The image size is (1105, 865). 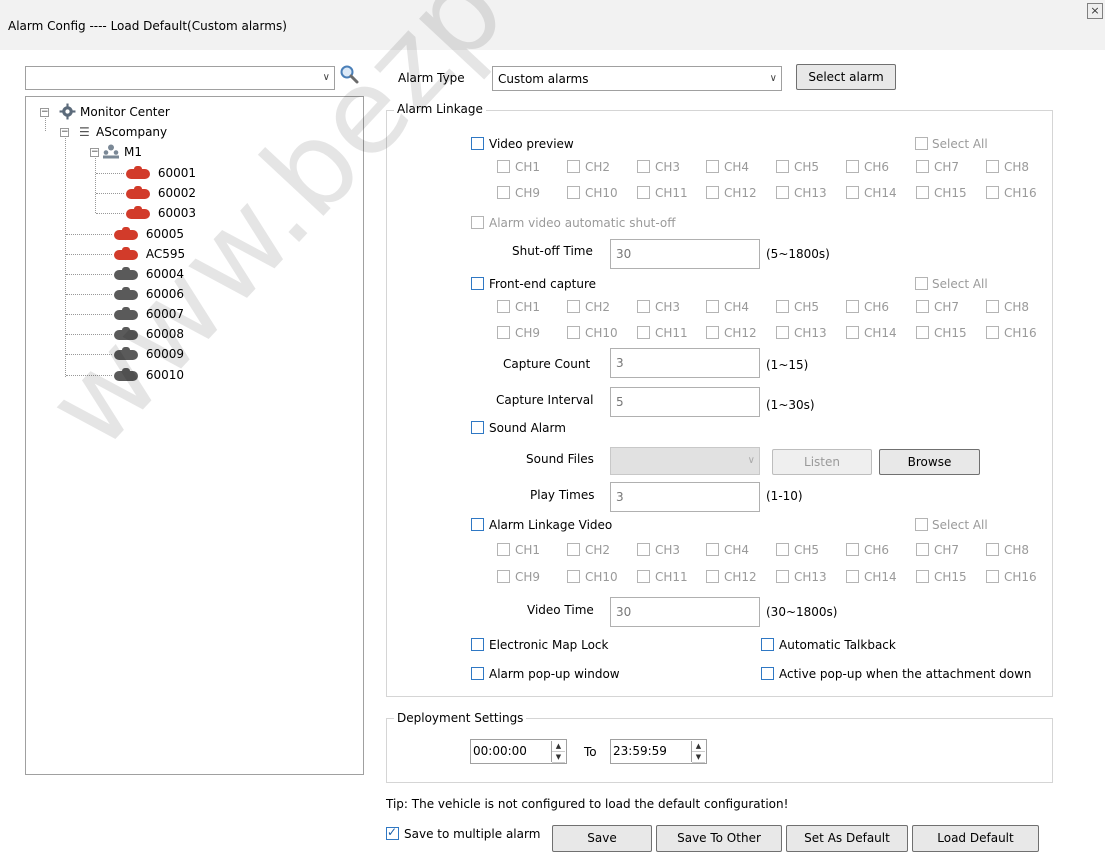 I want to click on tree-node-vehicle: 60001, so click(x=161, y=173).